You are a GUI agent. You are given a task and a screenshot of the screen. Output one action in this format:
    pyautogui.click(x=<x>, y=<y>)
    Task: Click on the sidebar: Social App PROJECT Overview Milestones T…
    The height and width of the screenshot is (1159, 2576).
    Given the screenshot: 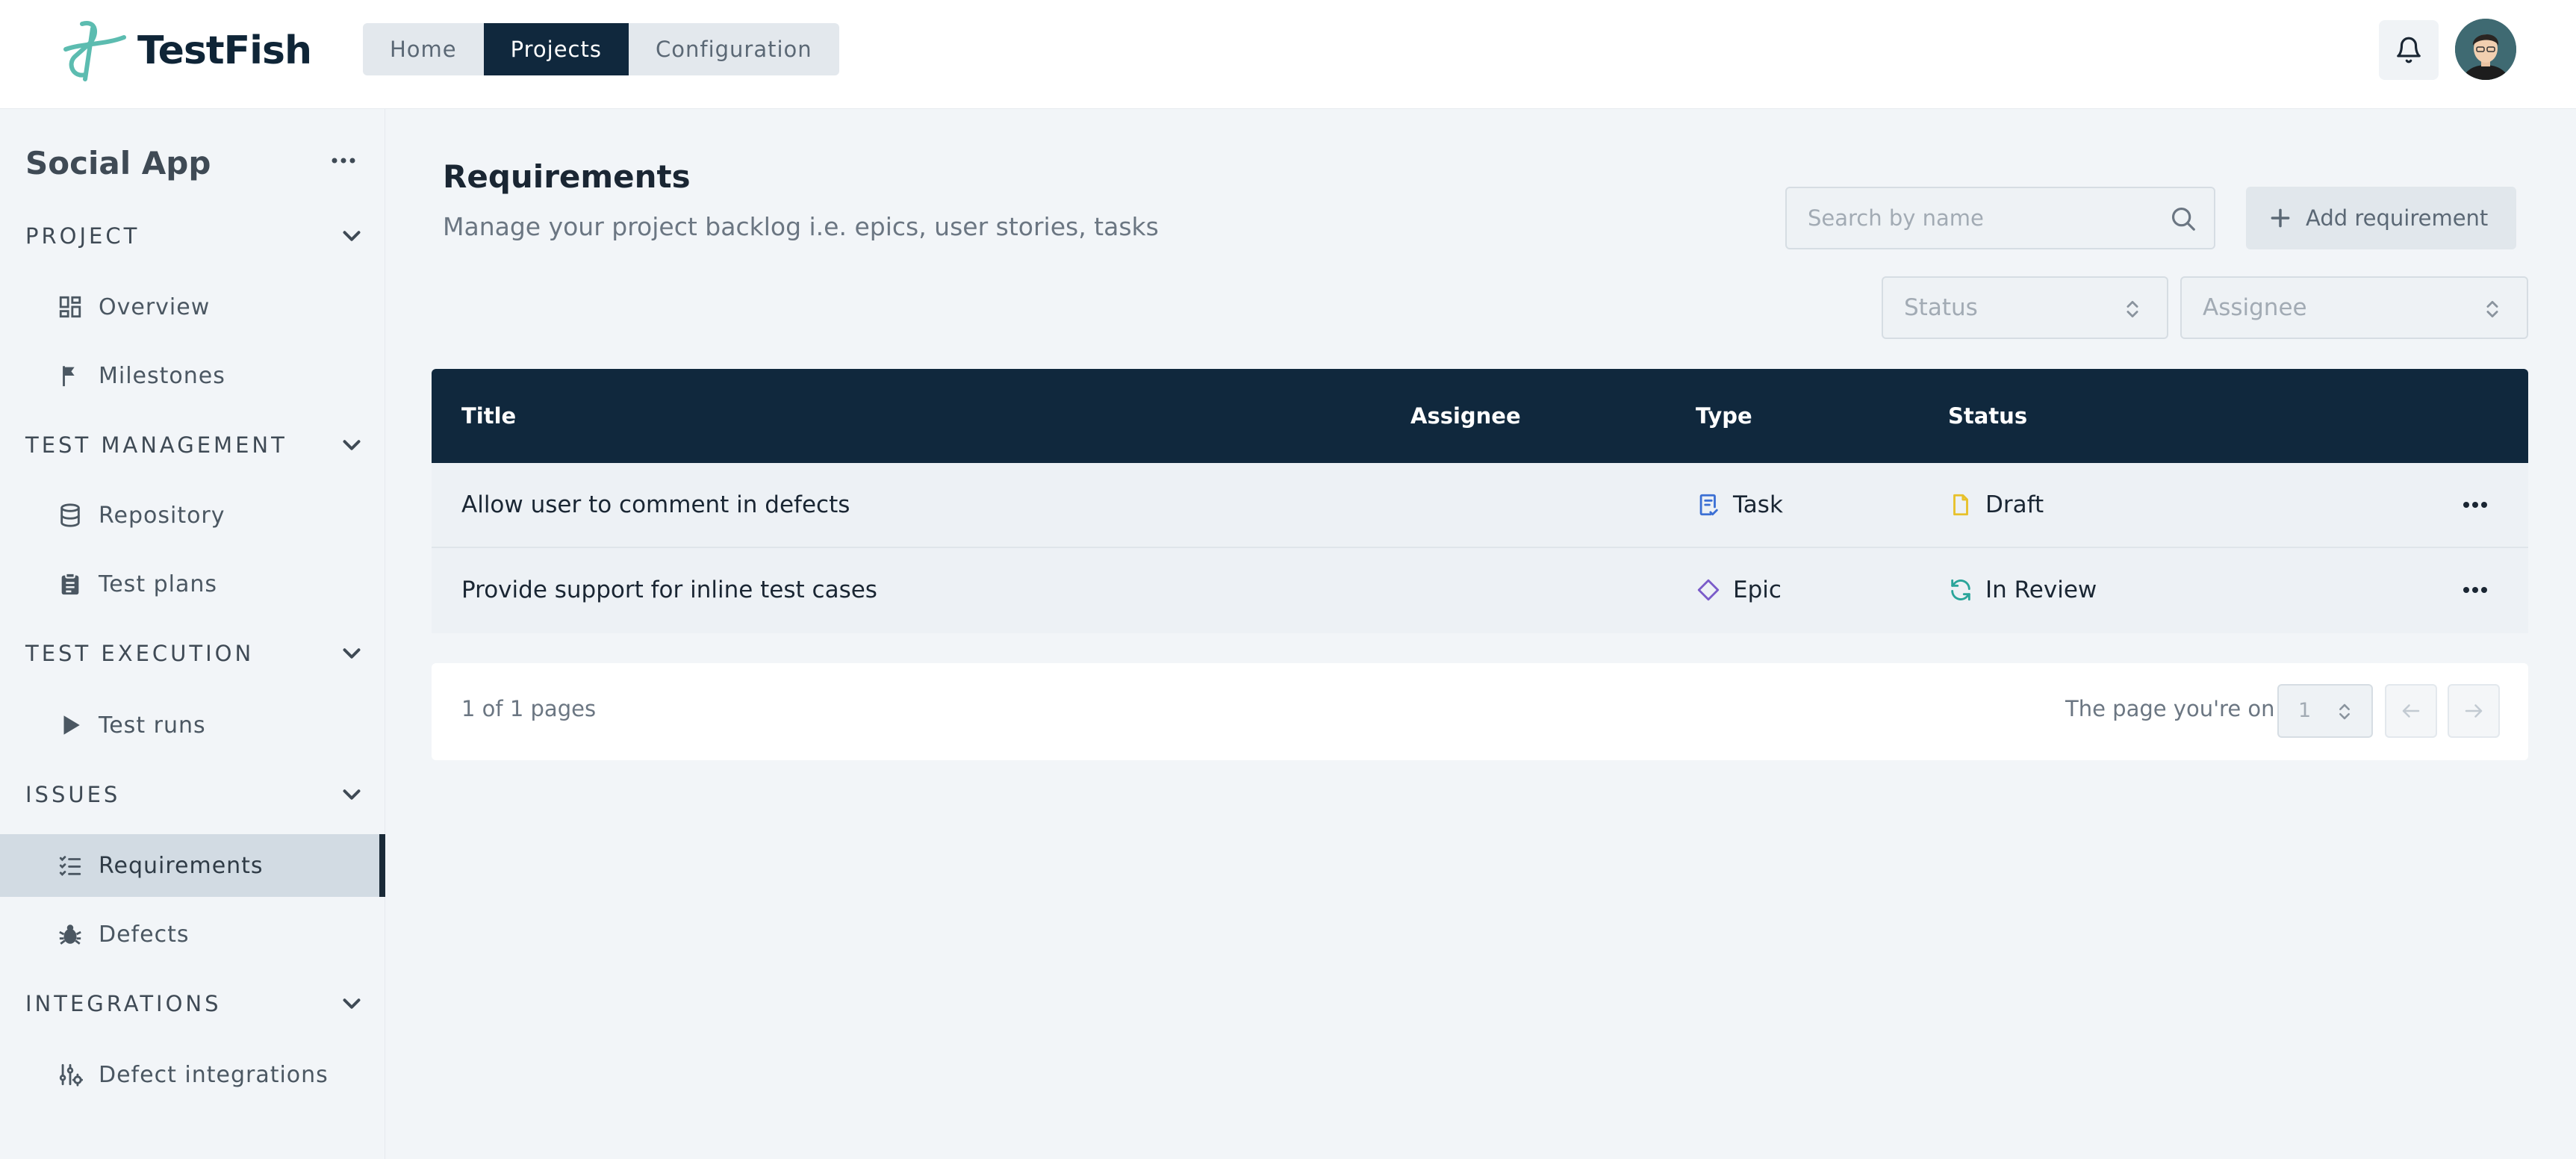 What is the action you would take?
    pyautogui.click(x=192, y=634)
    